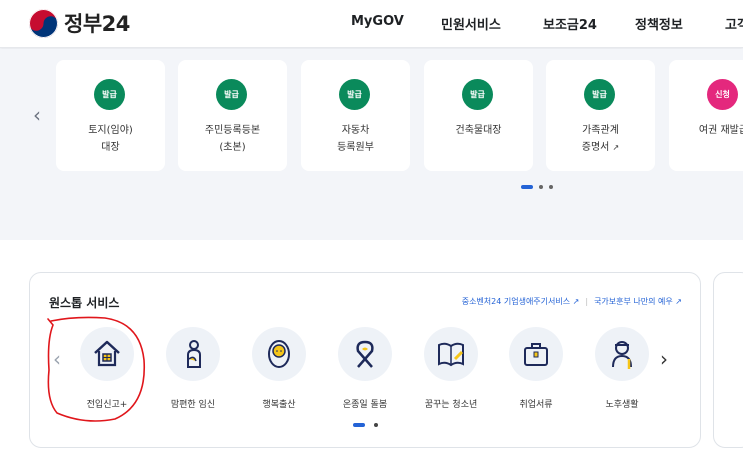 Image resolution: width=743 pixels, height=463 pixels. I want to click on link-sme24: 중소벤처24 기업생애주기서비스 ↗, so click(521, 301).